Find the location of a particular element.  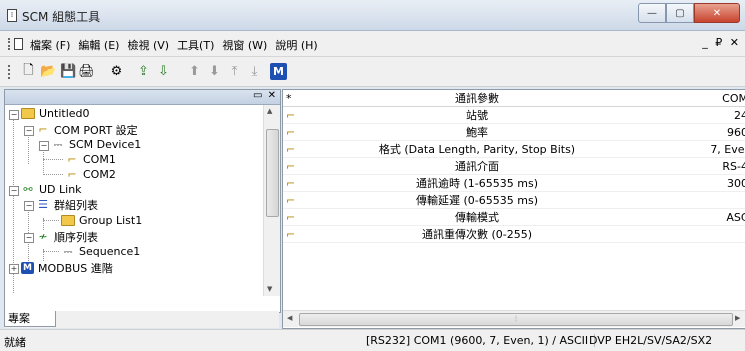

tree-node-com-port-settings: ⌐ COM PORT 設定 is located at coordinates (86, 129).